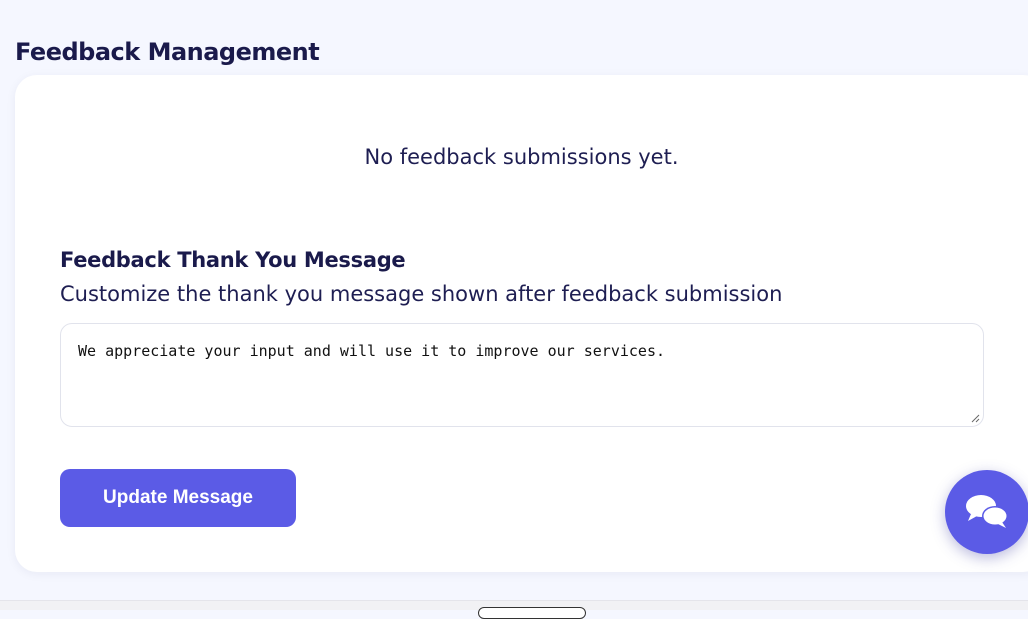 The height and width of the screenshot is (619, 1028). What do you see at coordinates (532, 613) in the screenshot?
I see `bottom-pill-handle` at bounding box center [532, 613].